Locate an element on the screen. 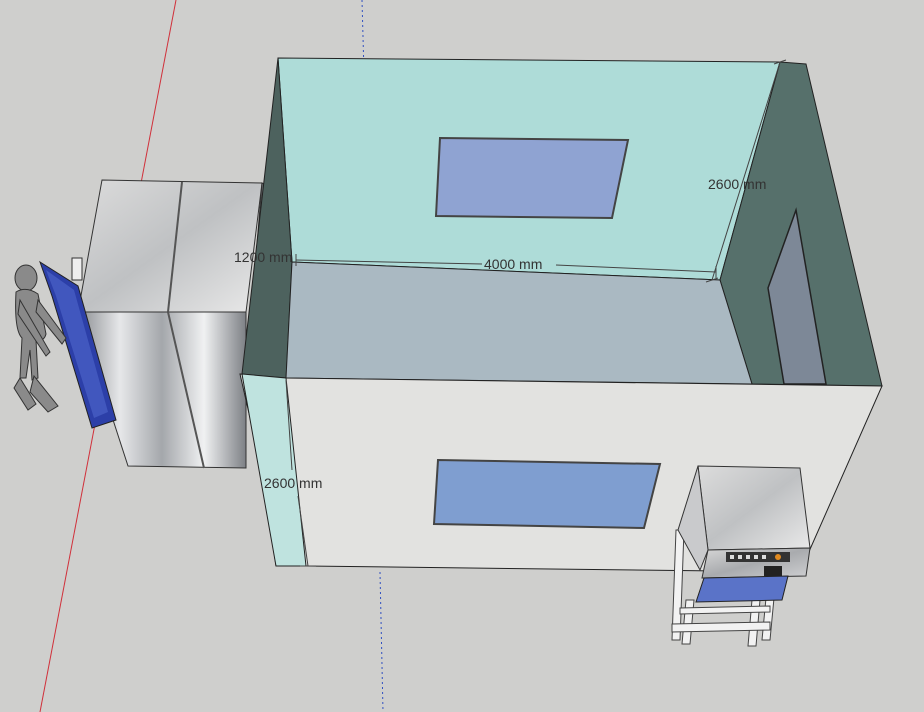 This screenshot has width=924, height=712. dimension-label-room-length: 4000 mm is located at coordinates (513, 264).